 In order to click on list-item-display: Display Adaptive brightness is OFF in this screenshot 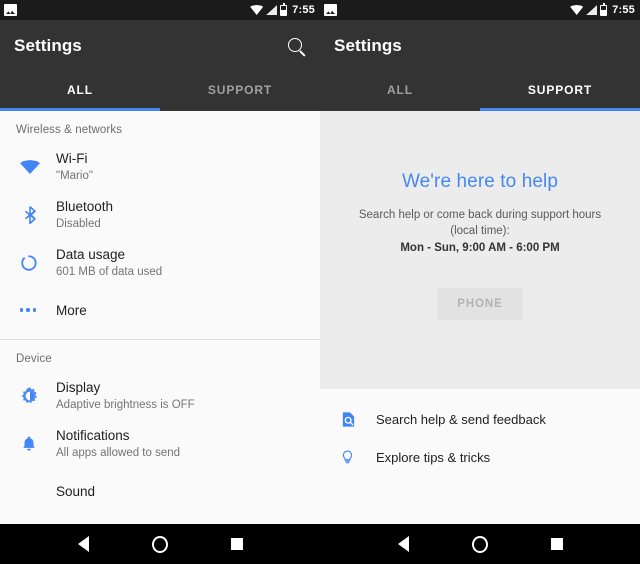, I will do `click(160, 396)`.